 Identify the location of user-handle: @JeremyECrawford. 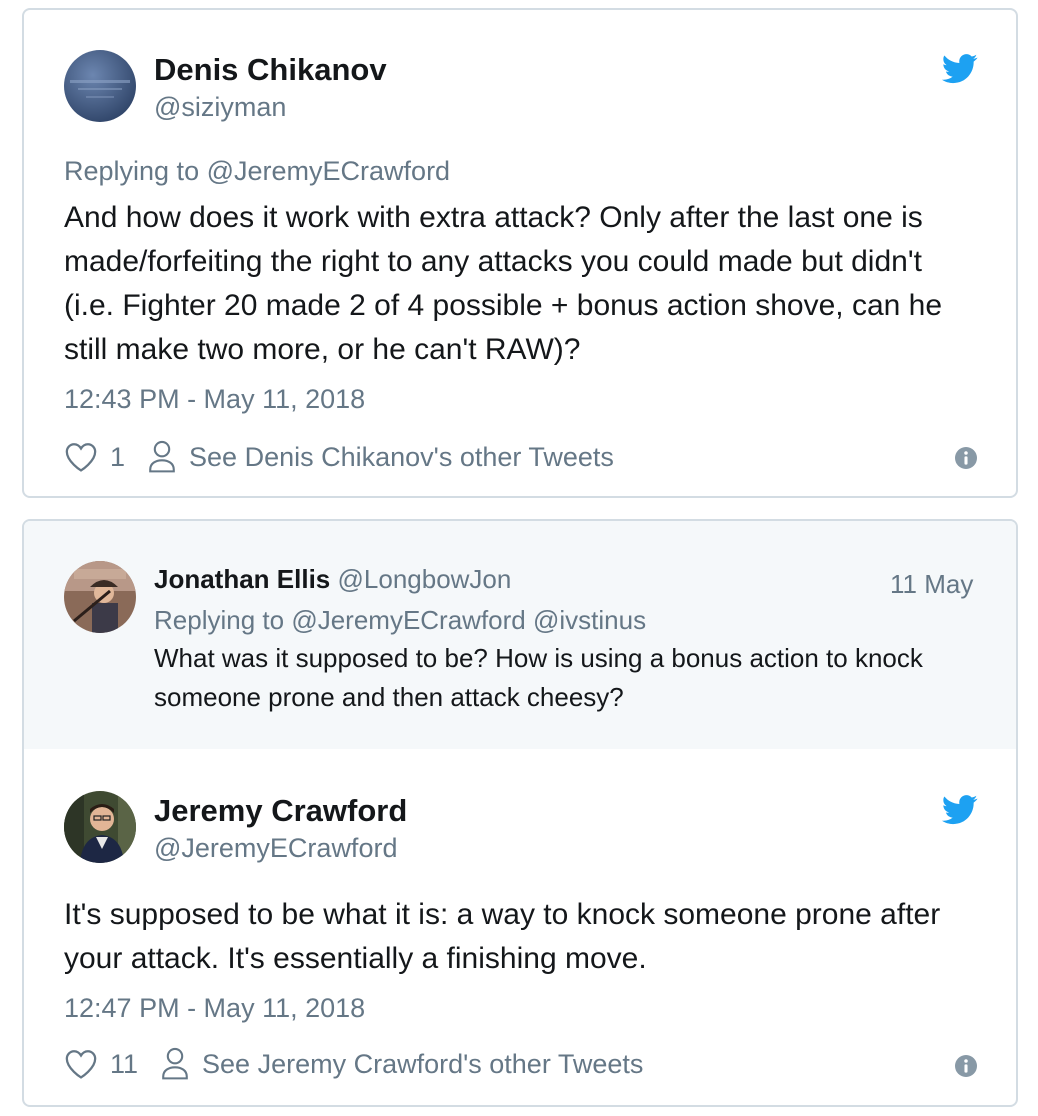
(275, 848).